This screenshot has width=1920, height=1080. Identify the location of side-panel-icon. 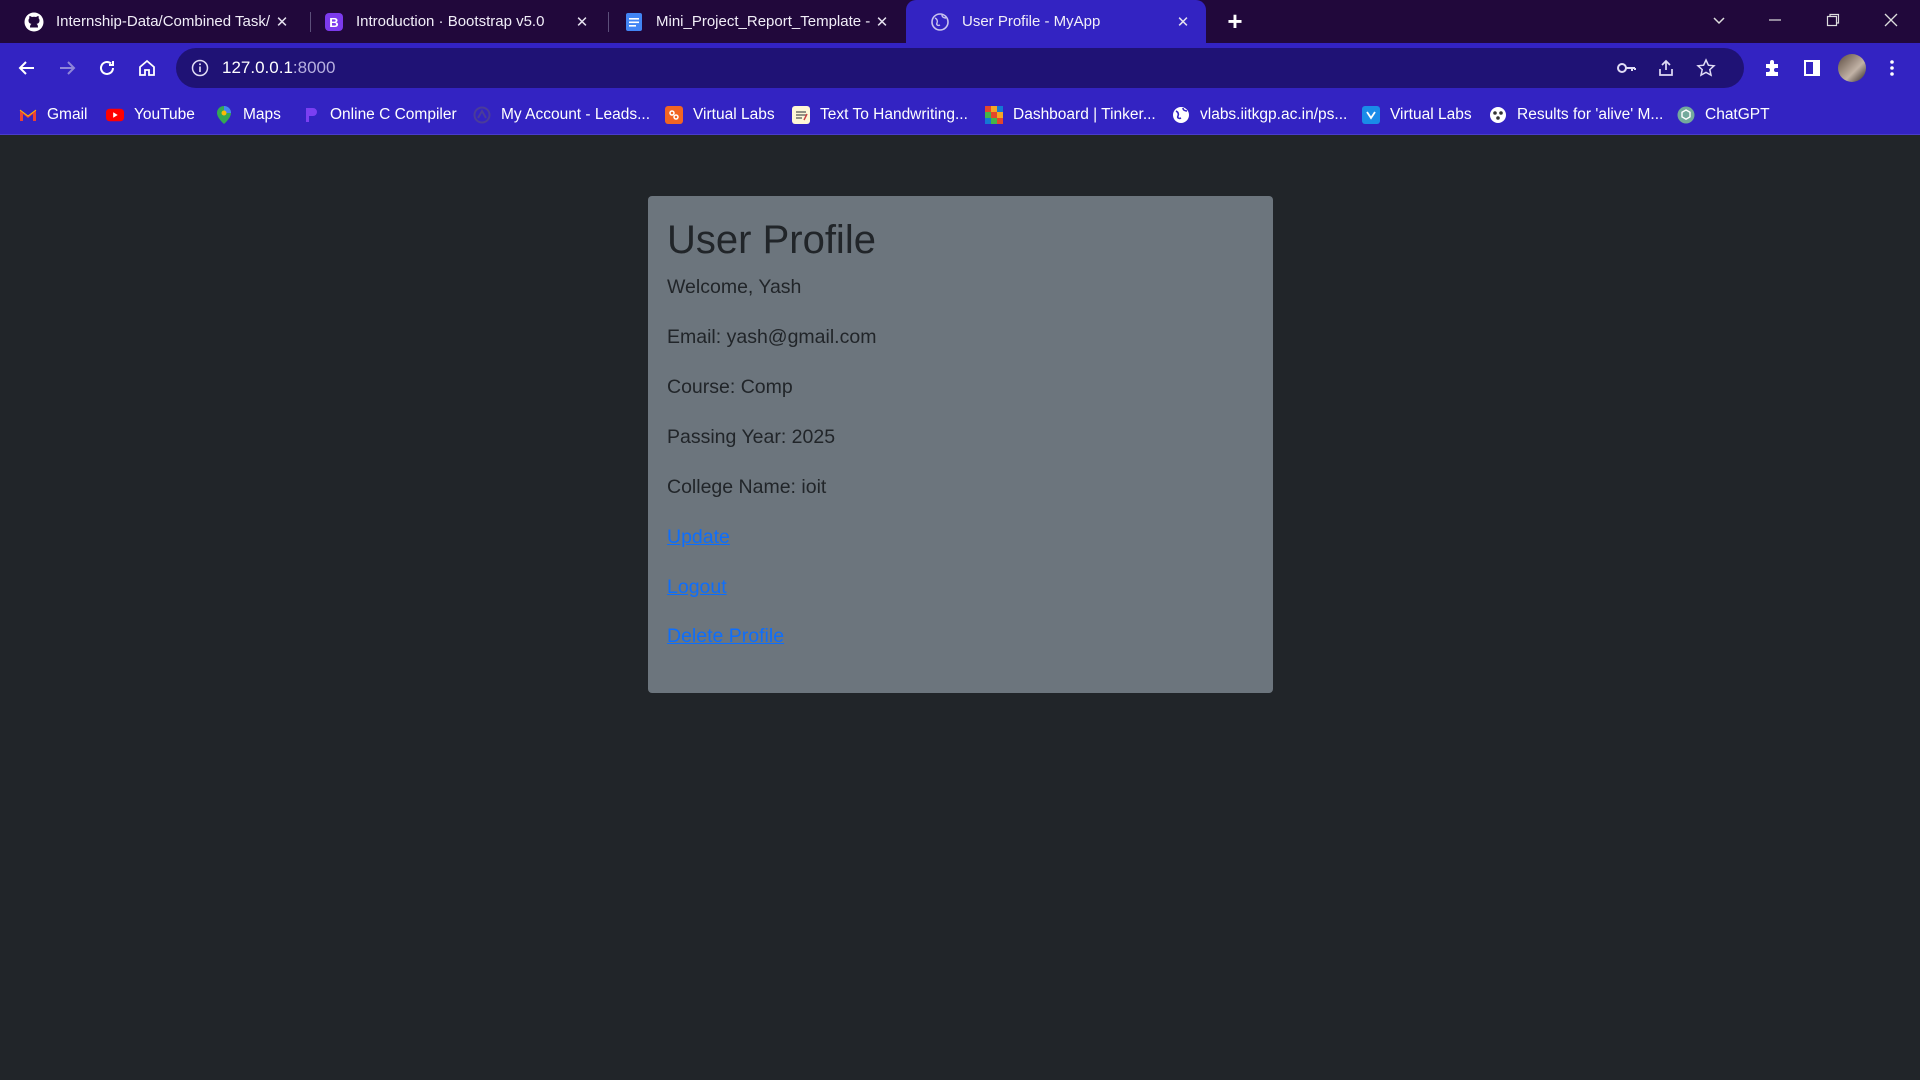
(1812, 68).